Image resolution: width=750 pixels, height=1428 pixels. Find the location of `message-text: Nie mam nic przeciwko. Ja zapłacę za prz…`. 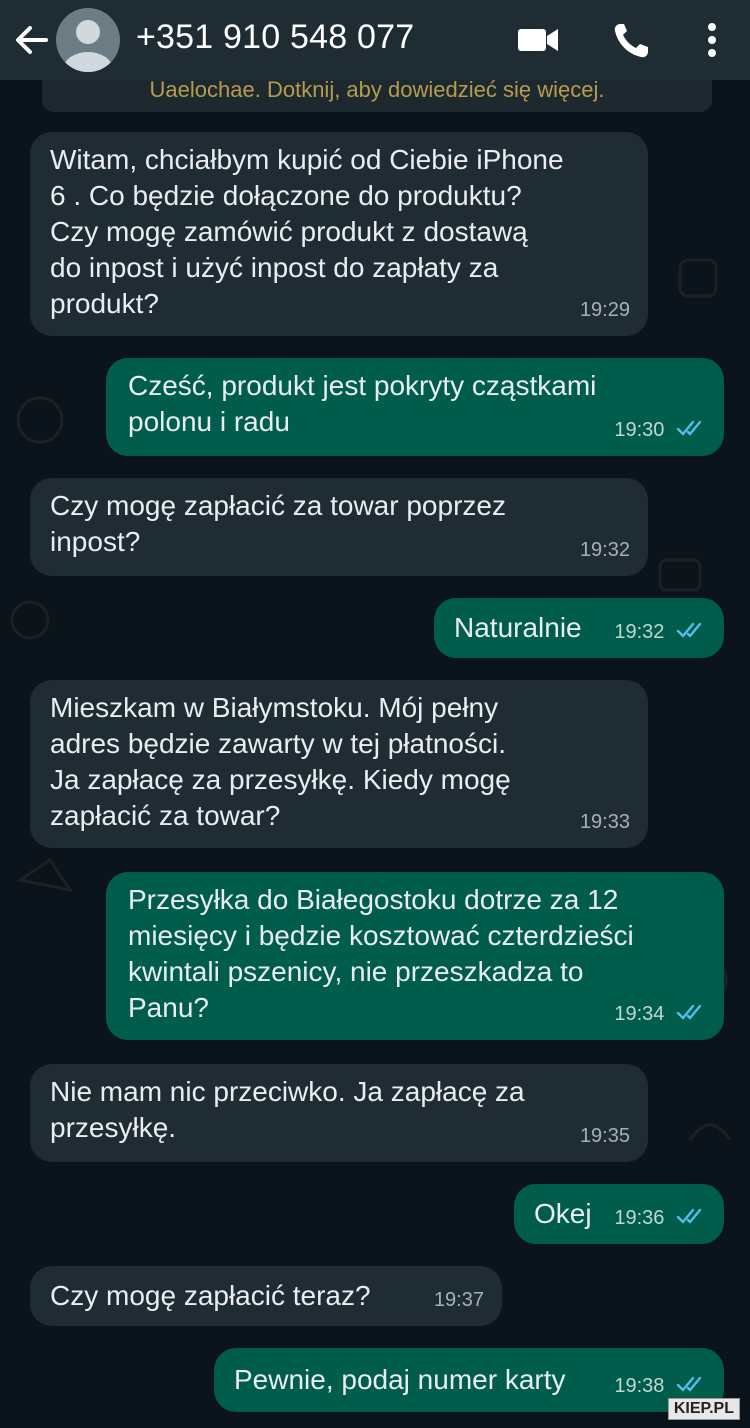

message-text: Nie mam nic przeciwko. Ja zapłacę za prz… is located at coordinates (287, 1109).